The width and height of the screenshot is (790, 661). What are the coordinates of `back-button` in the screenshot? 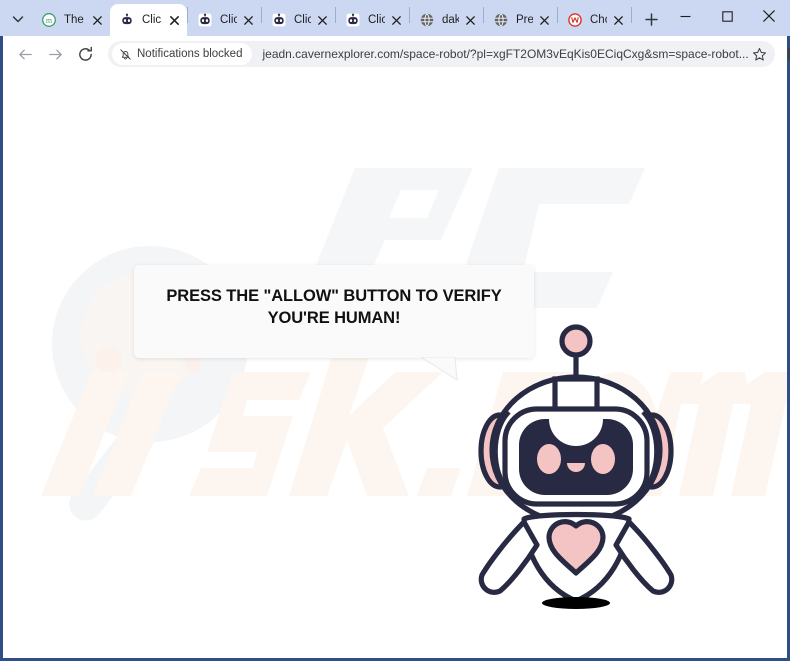 It's located at (25, 54).